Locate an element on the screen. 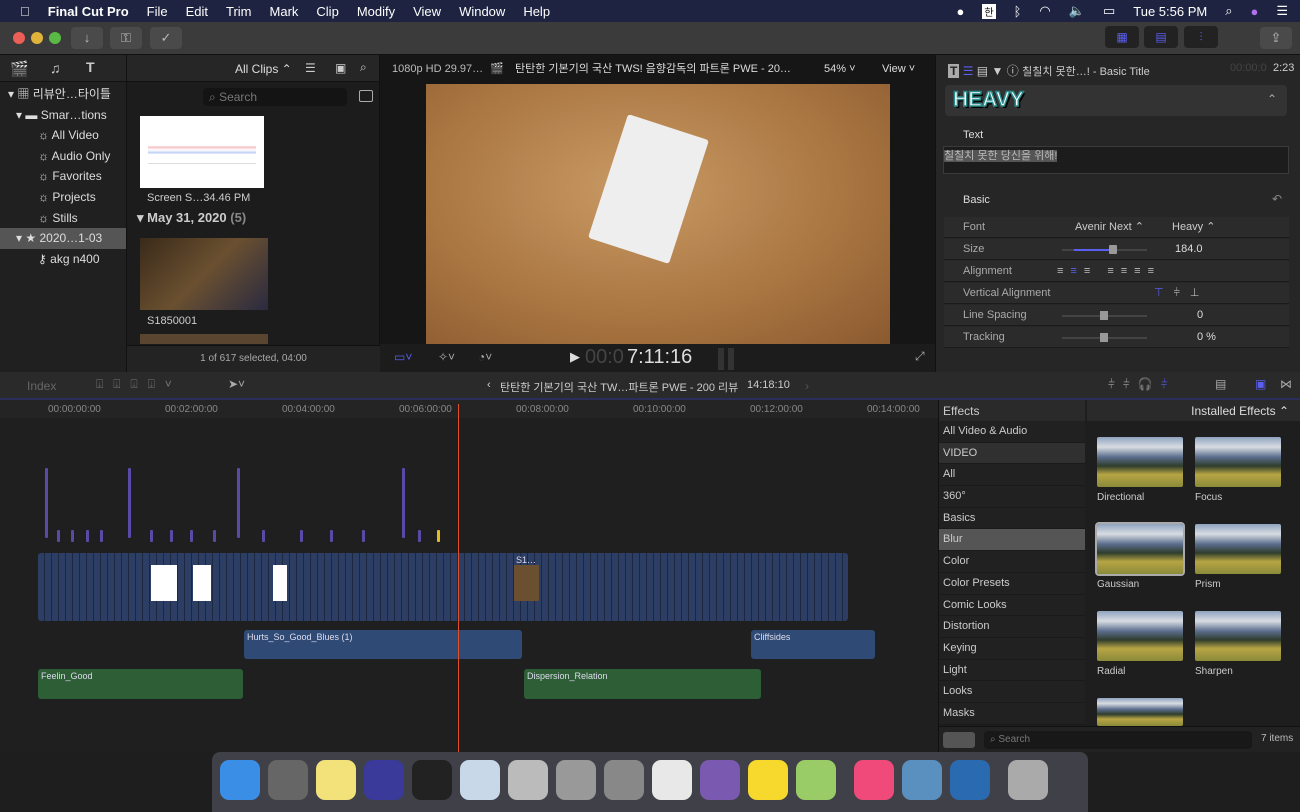 The image size is (1300, 812). close-button is located at coordinates (19, 38).